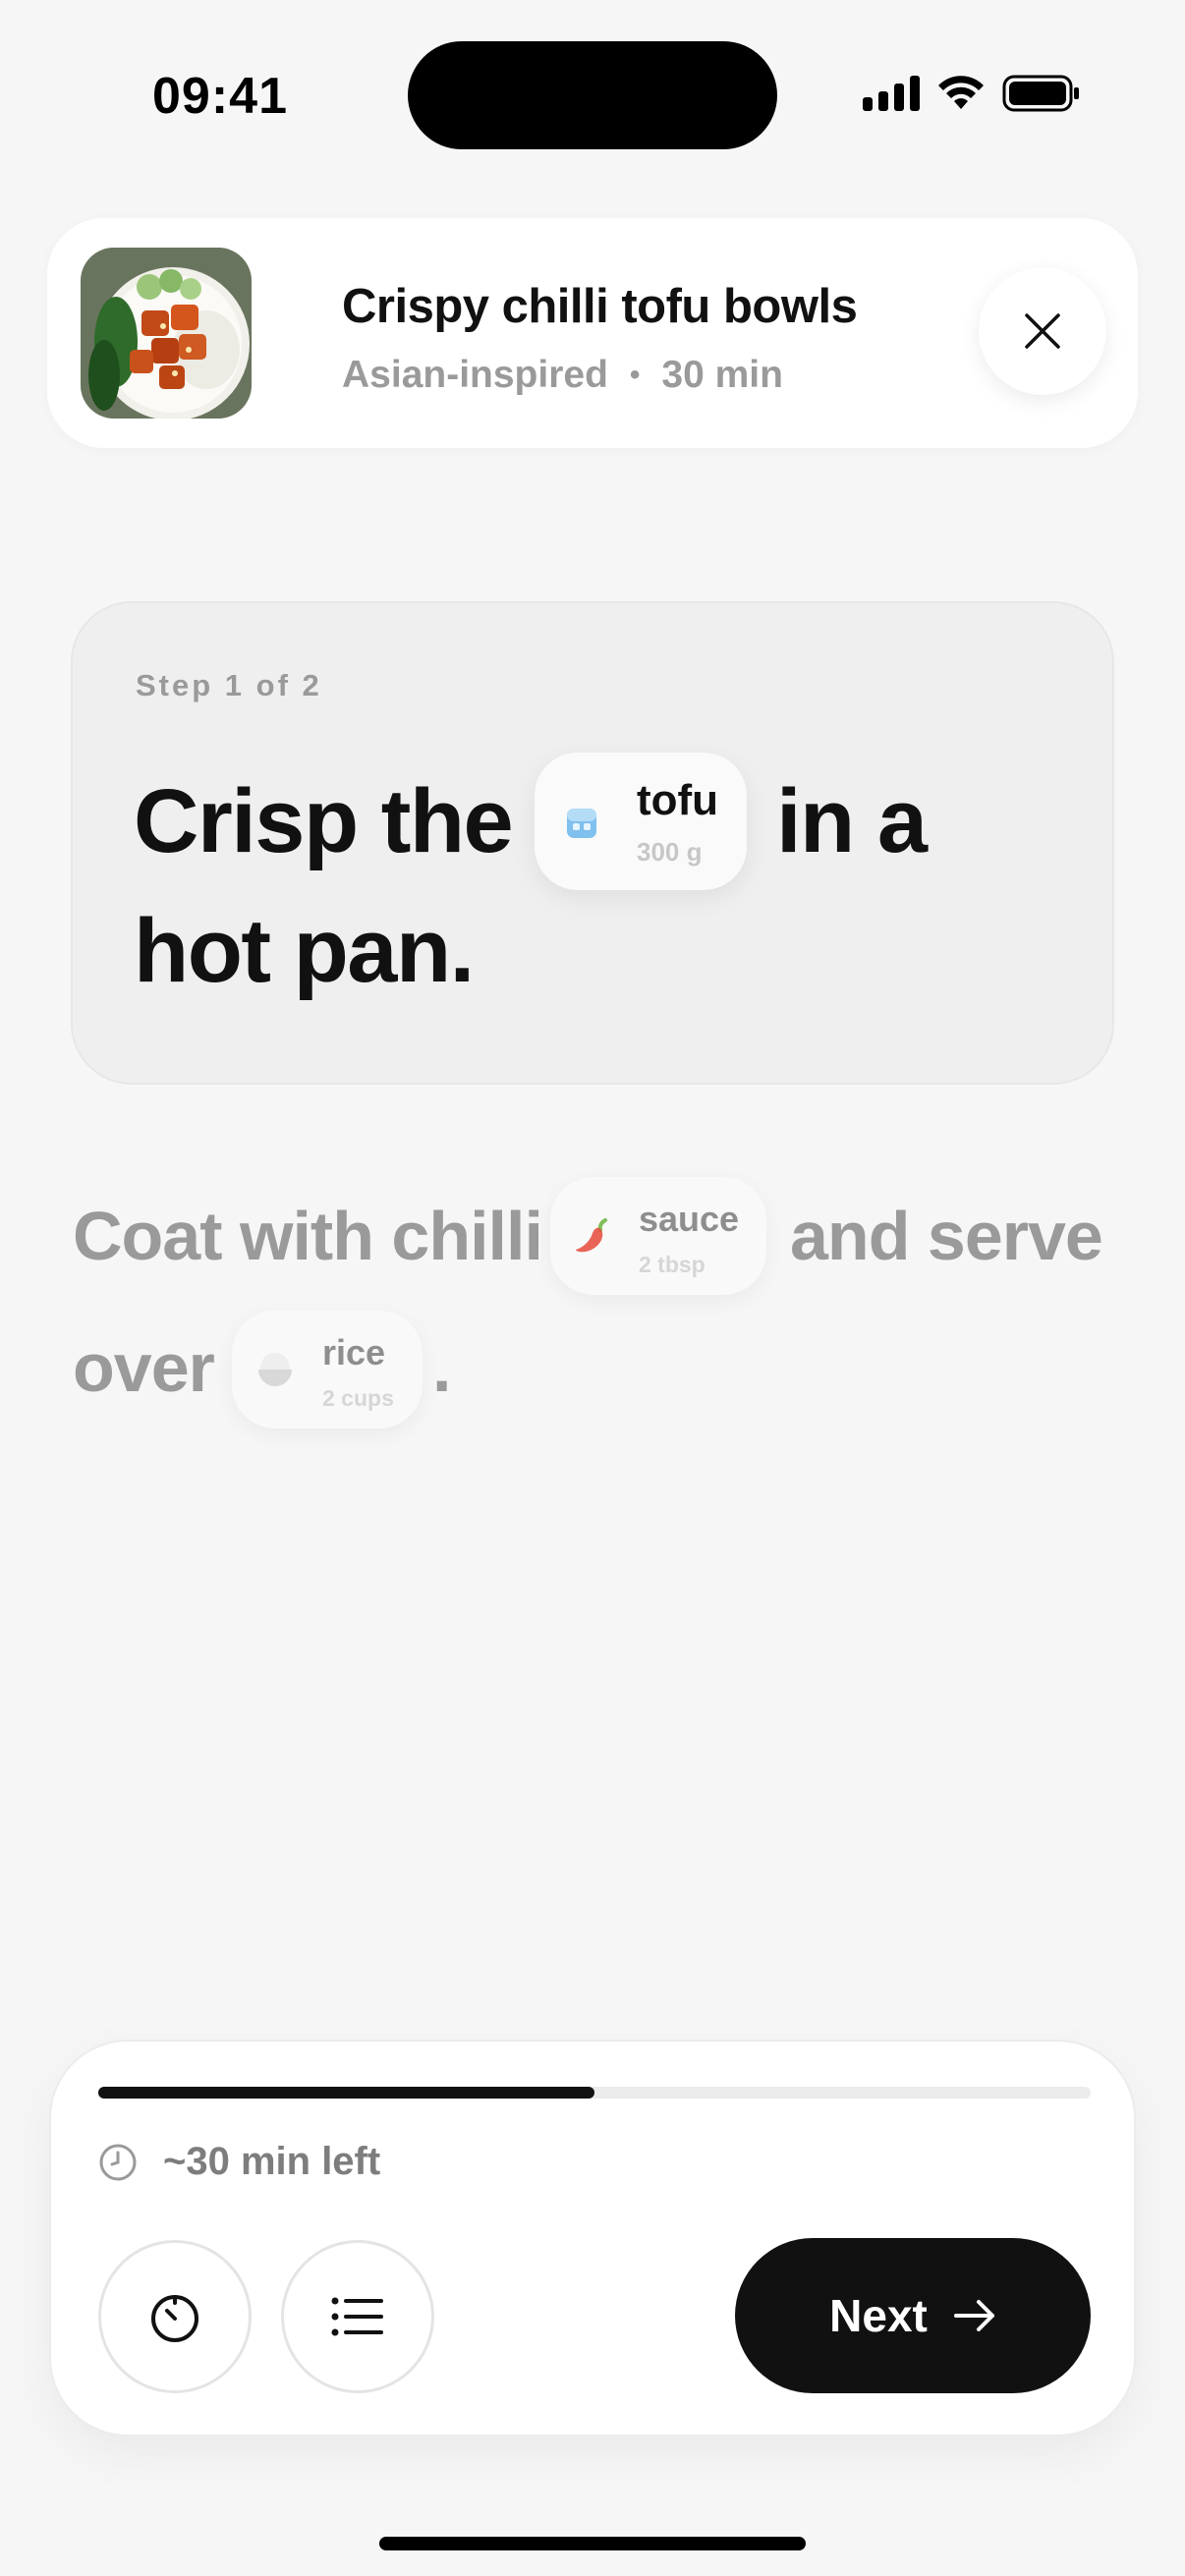  Describe the element at coordinates (592, 2543) in the screenshot. I see `home-indicator` at that location.